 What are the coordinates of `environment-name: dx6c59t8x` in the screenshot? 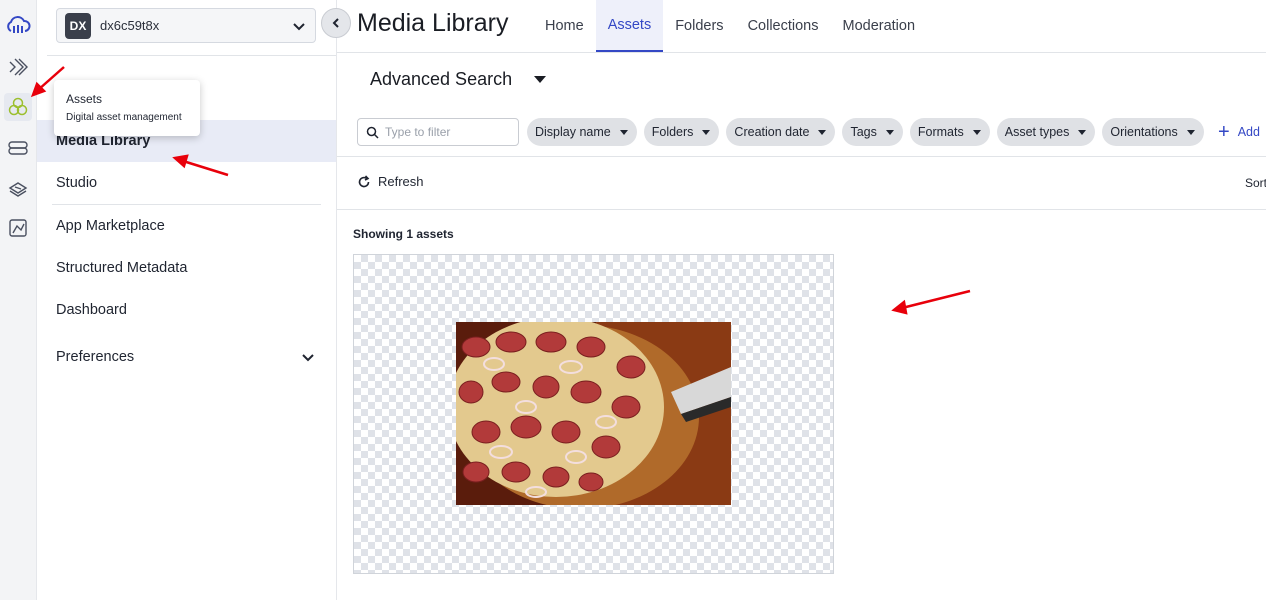 It's located at (130, 25).